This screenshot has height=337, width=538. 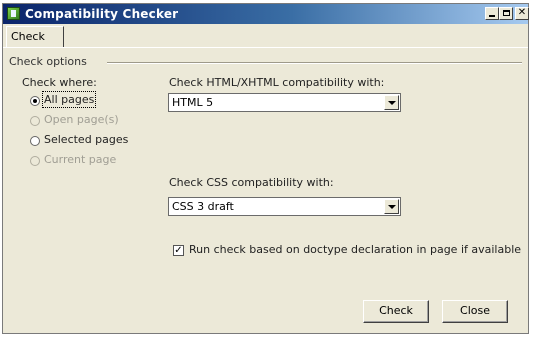 I want to click on radio-all-pages, so click(x=35, y=101).